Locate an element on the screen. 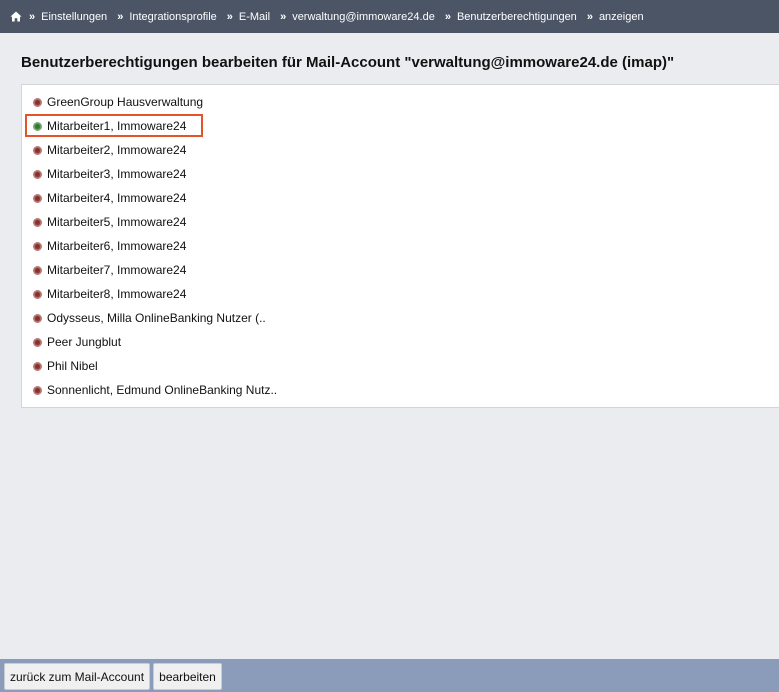  user-item: Mitarbeiter3, Immoware24 is located at coordinates (149, 174).